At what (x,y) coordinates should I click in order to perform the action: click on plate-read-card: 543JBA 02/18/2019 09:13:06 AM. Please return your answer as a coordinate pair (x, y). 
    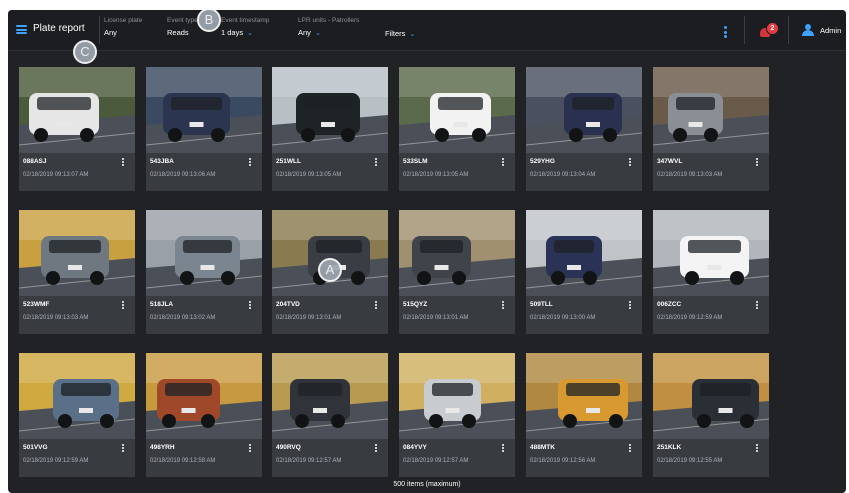
    Looking at the image, I should click on (204, 129).